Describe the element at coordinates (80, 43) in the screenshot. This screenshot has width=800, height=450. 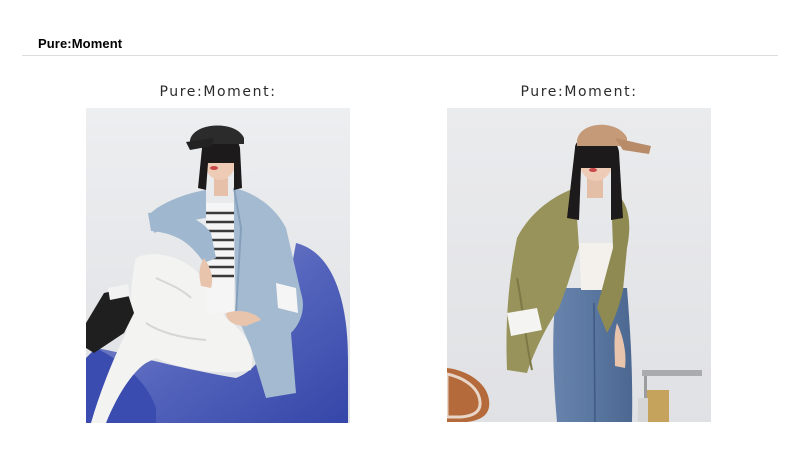
I see `page-title: Pure:Moment` at that location.